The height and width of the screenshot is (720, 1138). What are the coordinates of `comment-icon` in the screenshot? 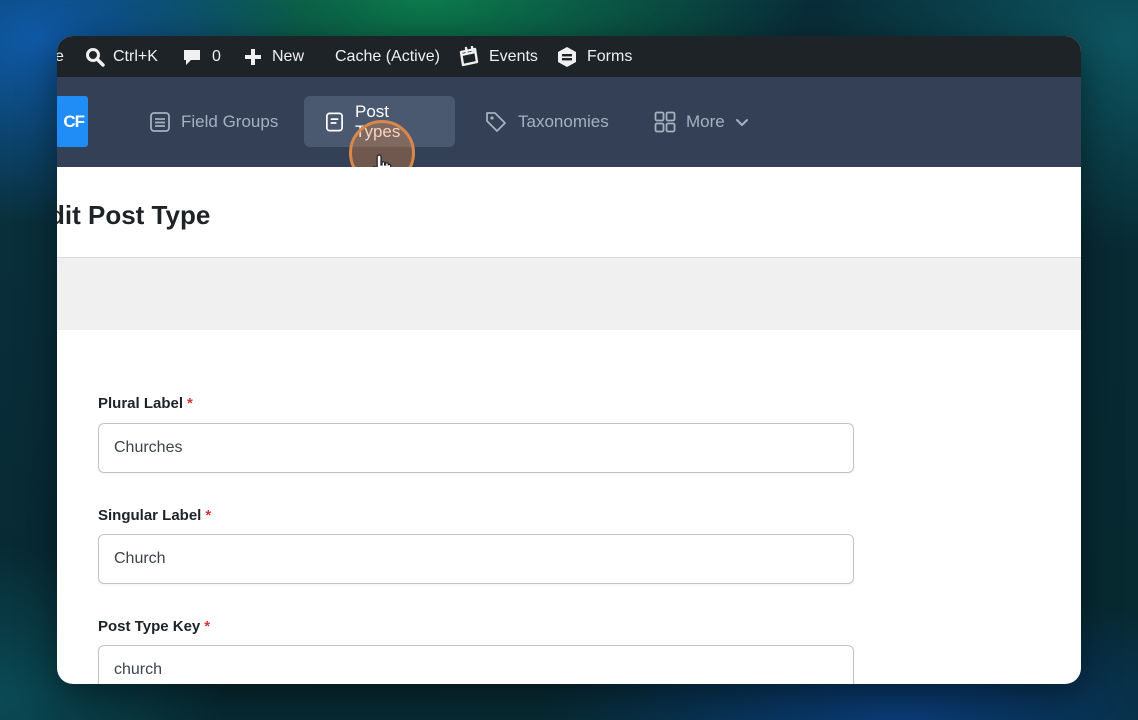 It's located at (192, 57).